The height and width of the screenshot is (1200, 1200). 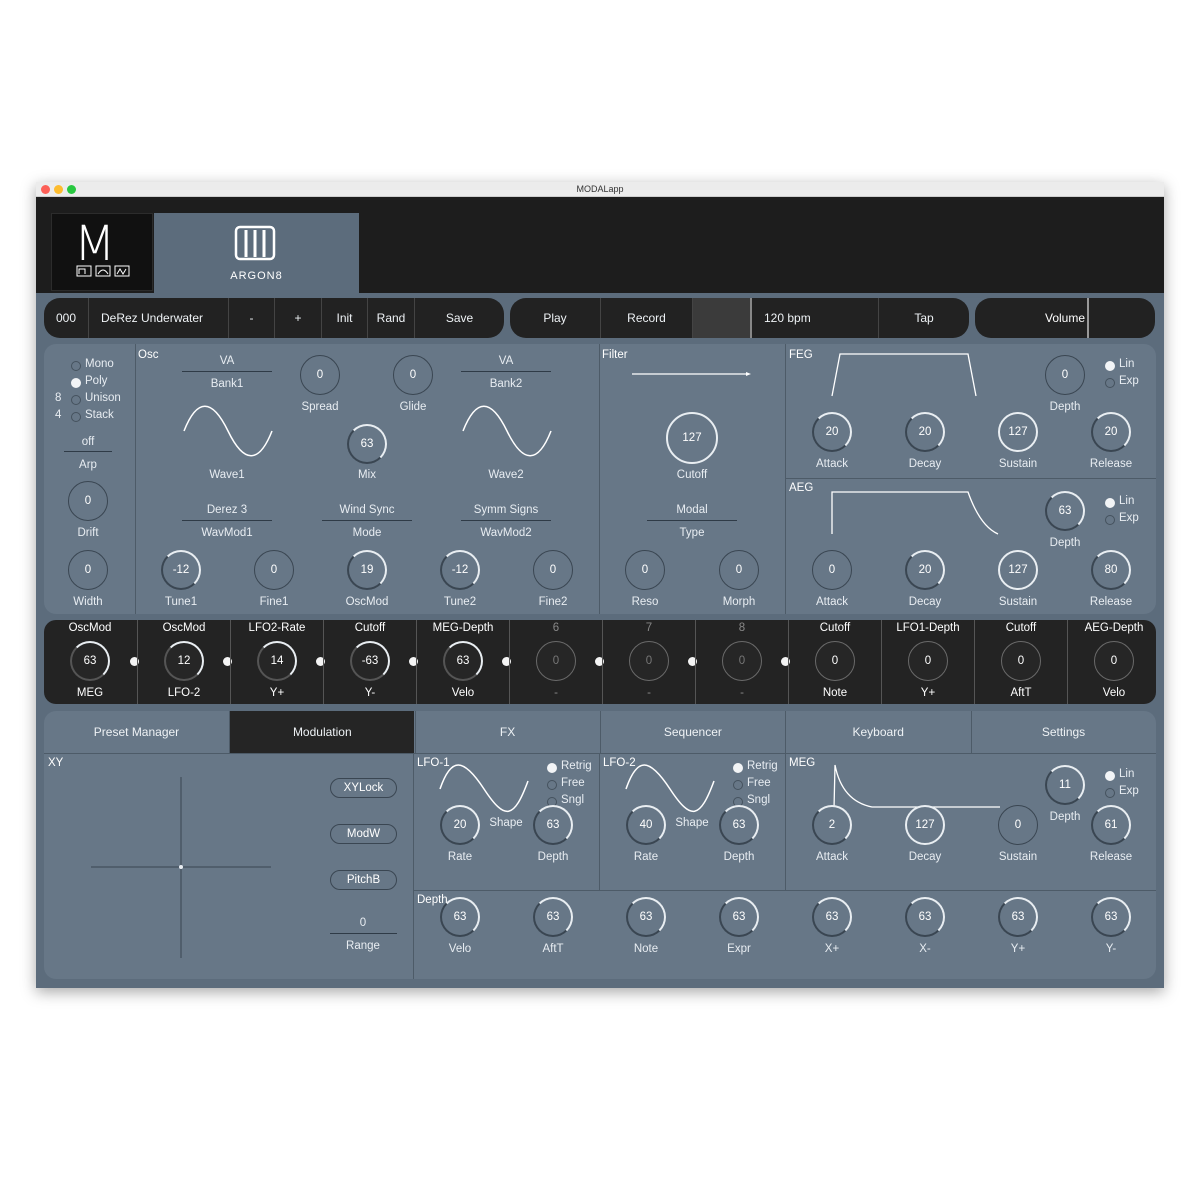 I want to click on play-button: Play, so click(x=555, y=318).